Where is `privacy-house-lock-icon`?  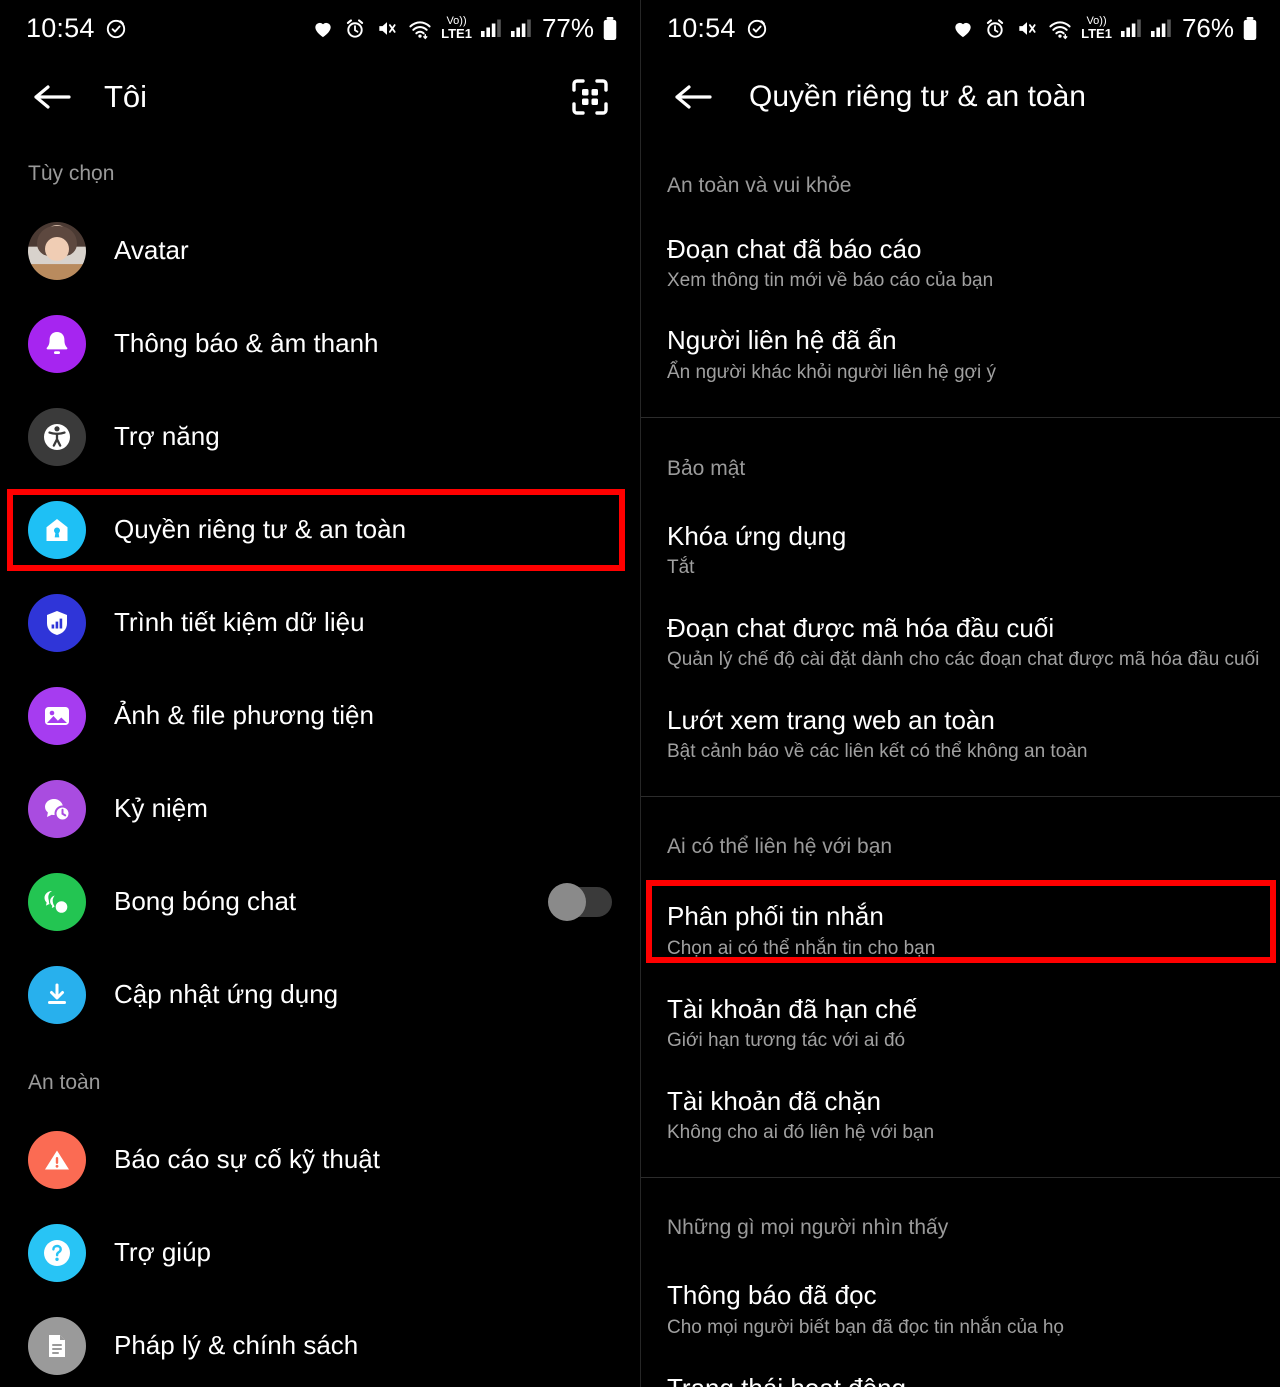 privacy-house-lock-icon is located at coordinates (57, 529).